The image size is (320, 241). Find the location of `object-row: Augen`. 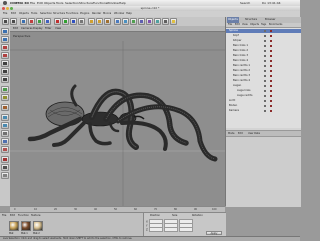

object-row: Augen is located at coordinates (263, 86).